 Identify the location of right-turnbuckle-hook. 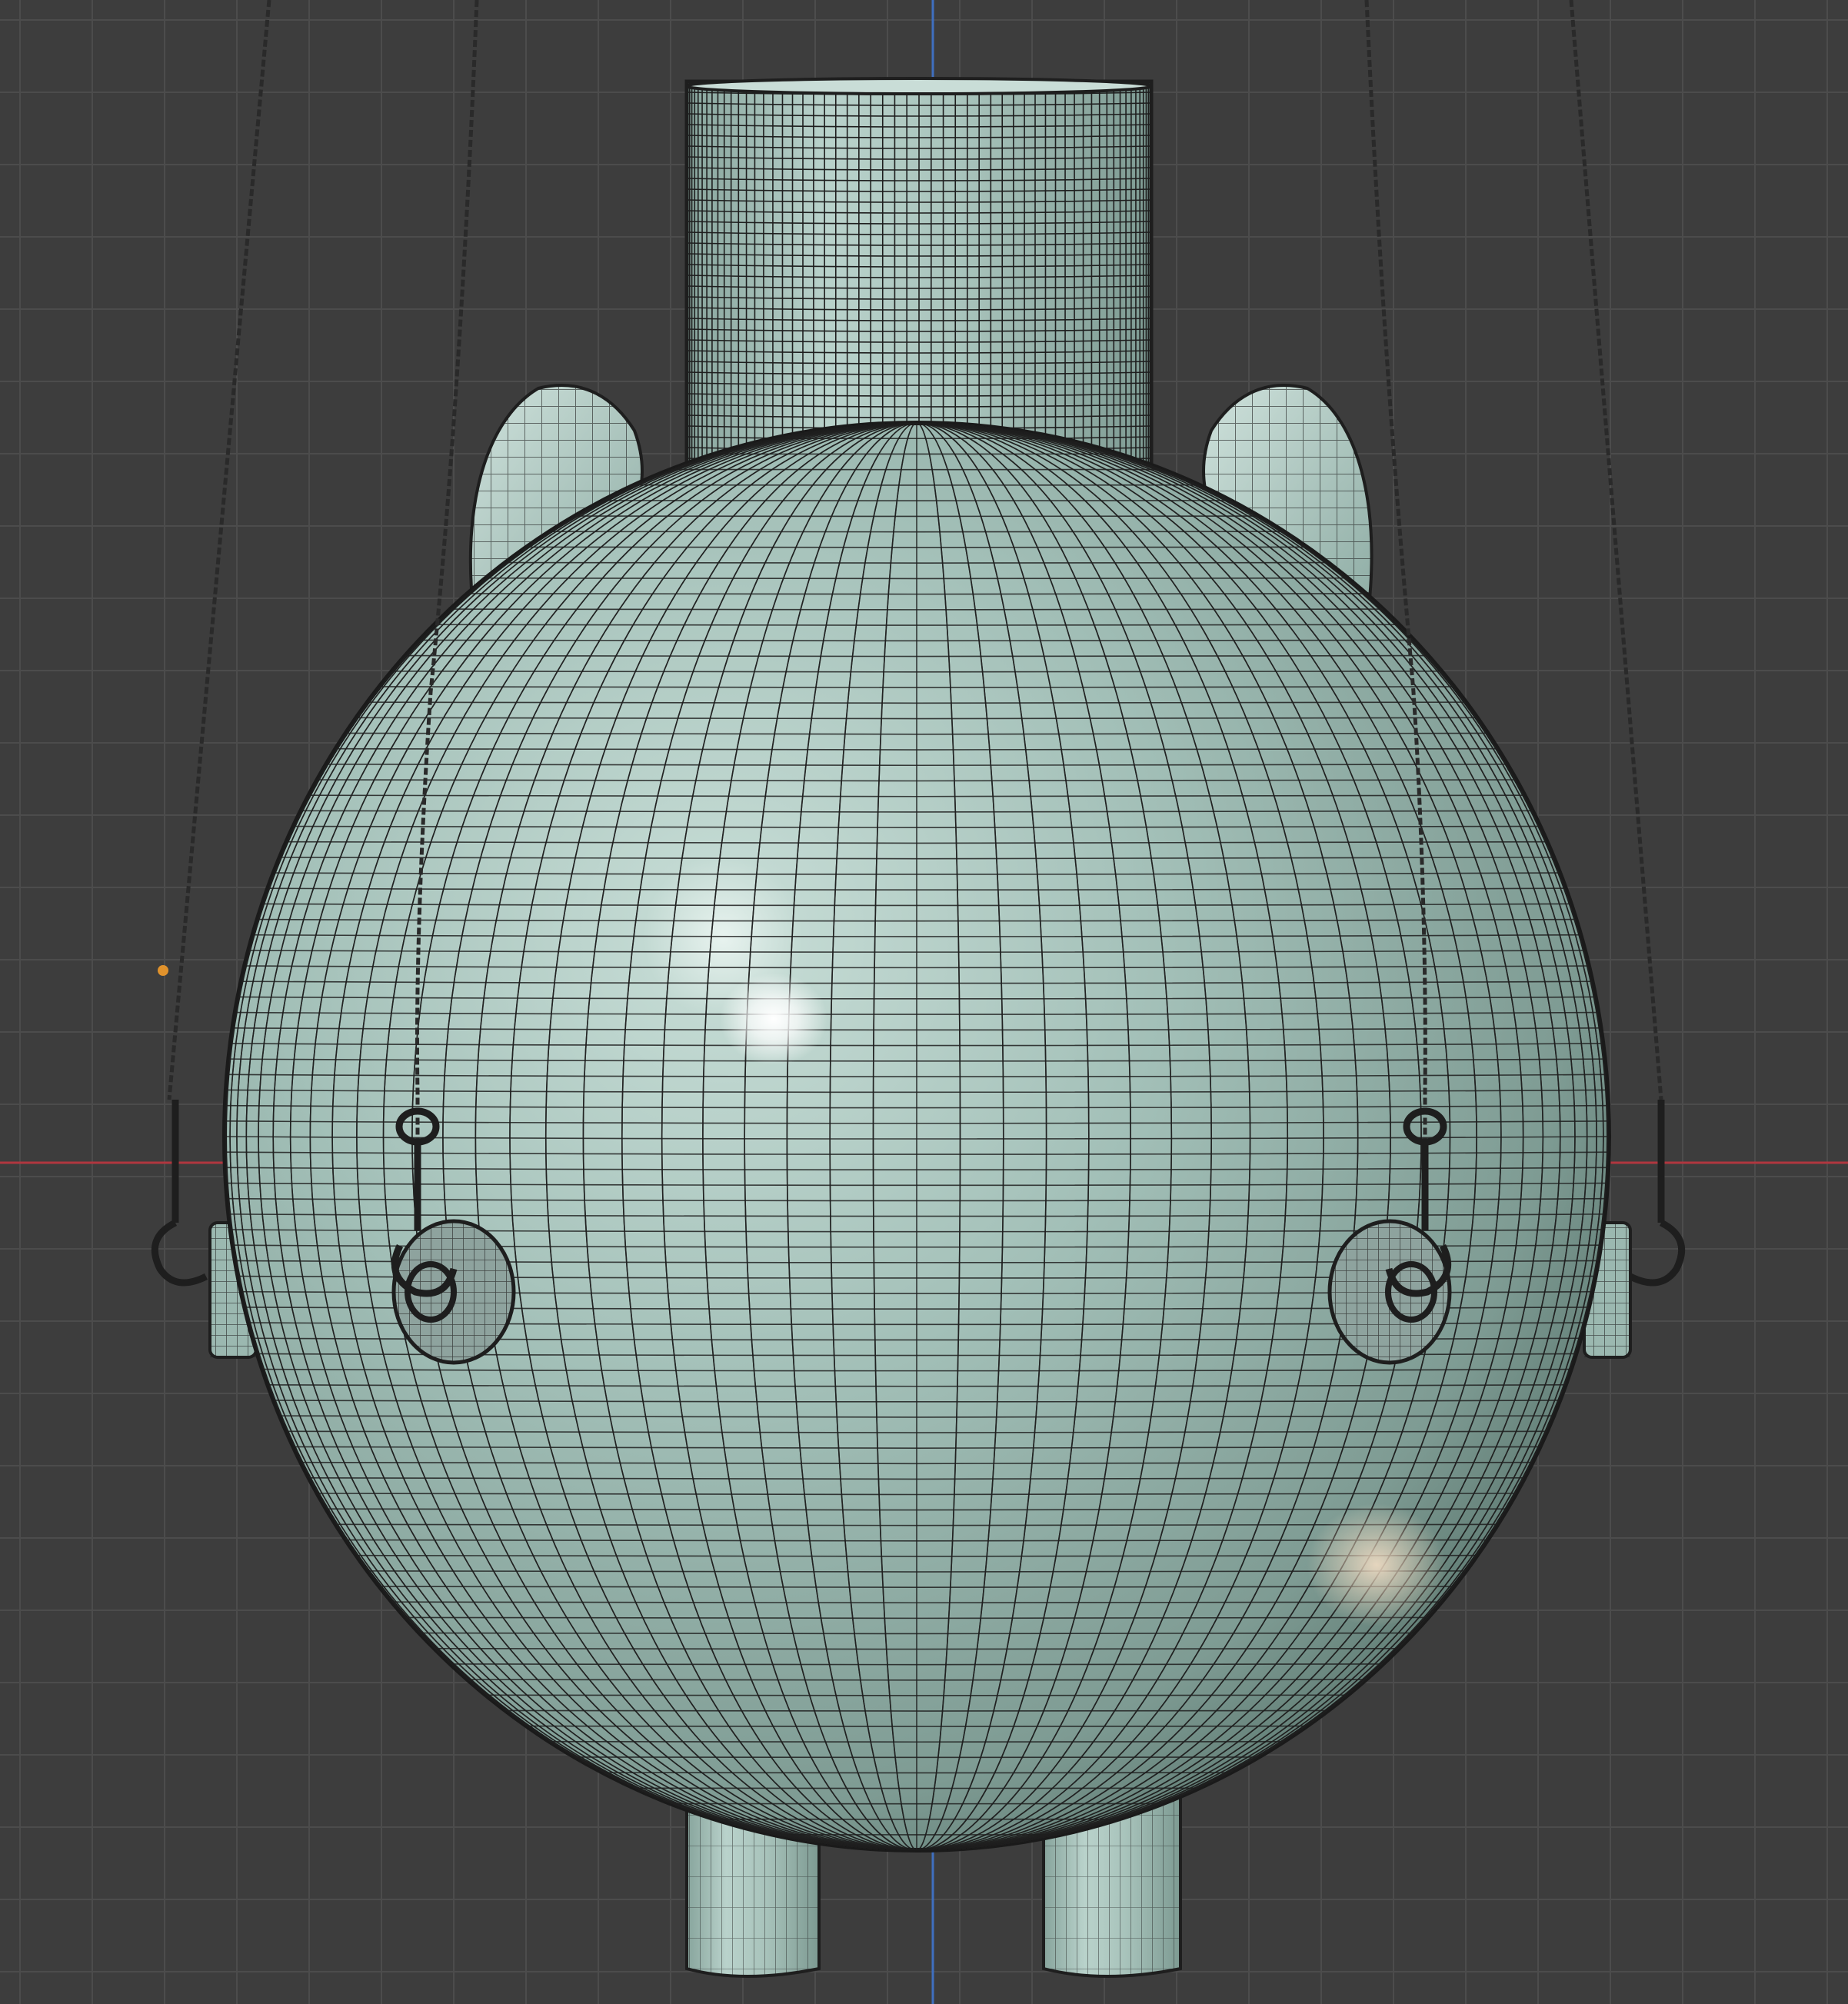
(1657, 1193).